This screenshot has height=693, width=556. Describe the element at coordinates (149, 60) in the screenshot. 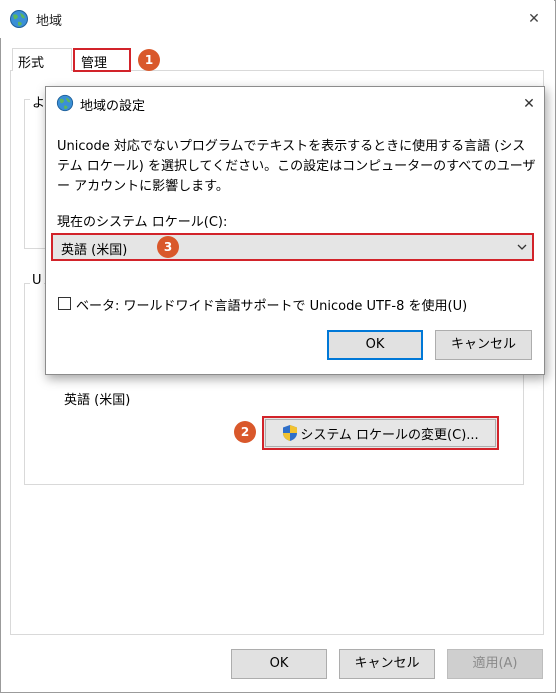

I see `step-badge-1: 1` at that location.